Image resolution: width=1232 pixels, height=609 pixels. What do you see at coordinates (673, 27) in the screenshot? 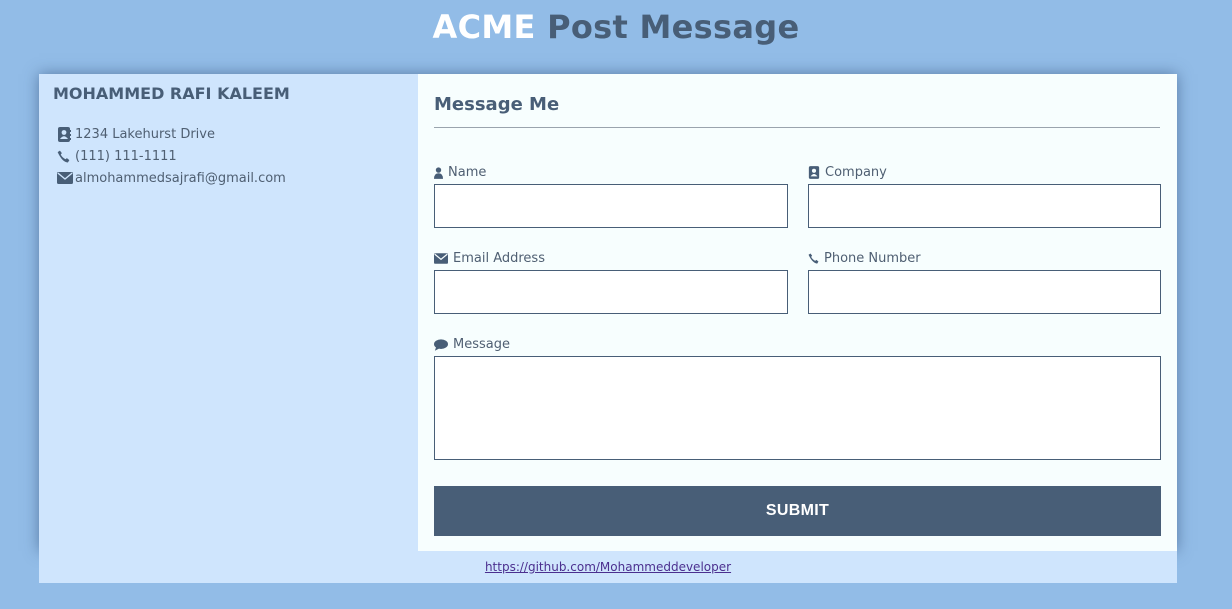
I see `page-title-text: Post Message` at bounding box center [673, 27].